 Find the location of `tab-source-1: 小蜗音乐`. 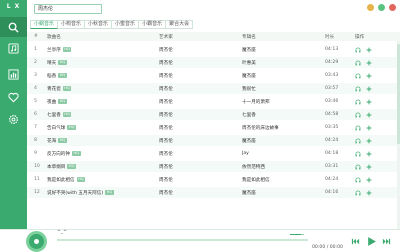

tab-source-1: 小蜗音乐 is located at coordinates (44, 24).